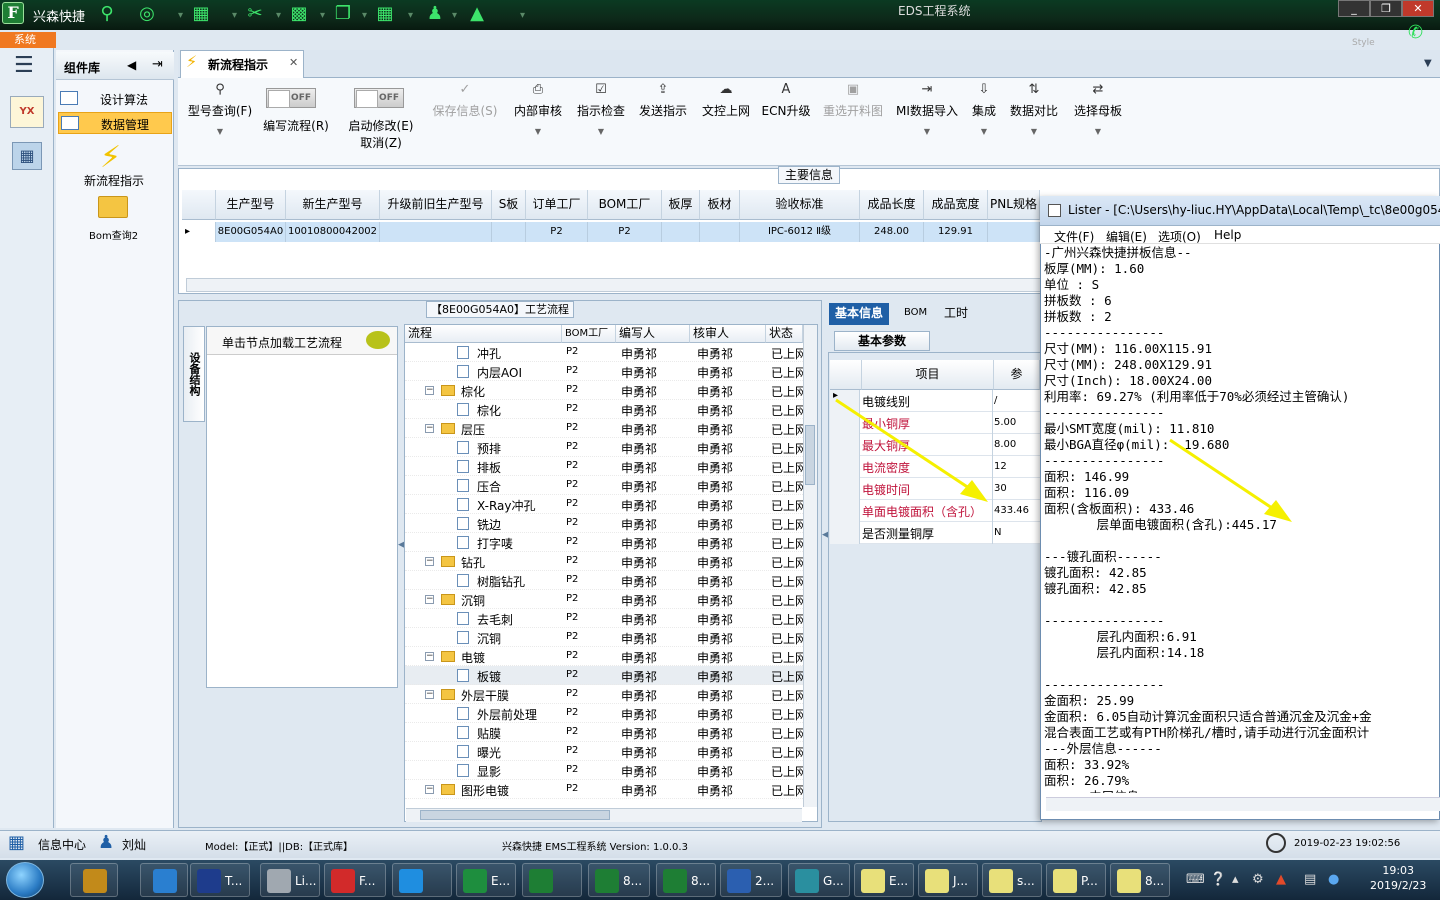 This screenshot has height=900, width=1440. What do you see at coordinates (220, 109) in the screenshot?
I see `model-query-button: ⚲ 型号查询(F) ▼` at bounding box center [220, 109].